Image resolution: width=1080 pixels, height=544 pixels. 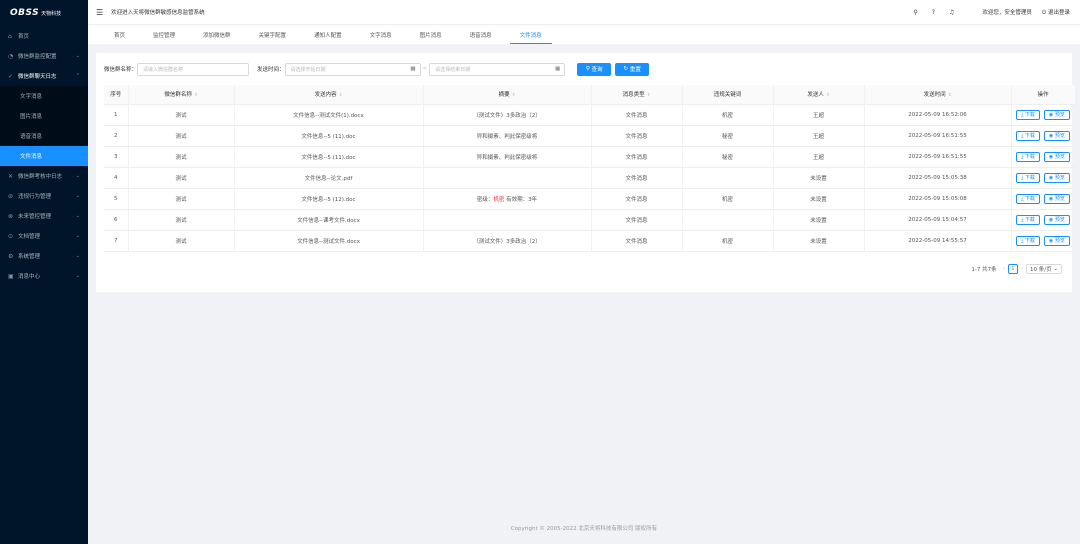 I want to click on tab-text-messages: 文字消息, so click(x=381, y=34).